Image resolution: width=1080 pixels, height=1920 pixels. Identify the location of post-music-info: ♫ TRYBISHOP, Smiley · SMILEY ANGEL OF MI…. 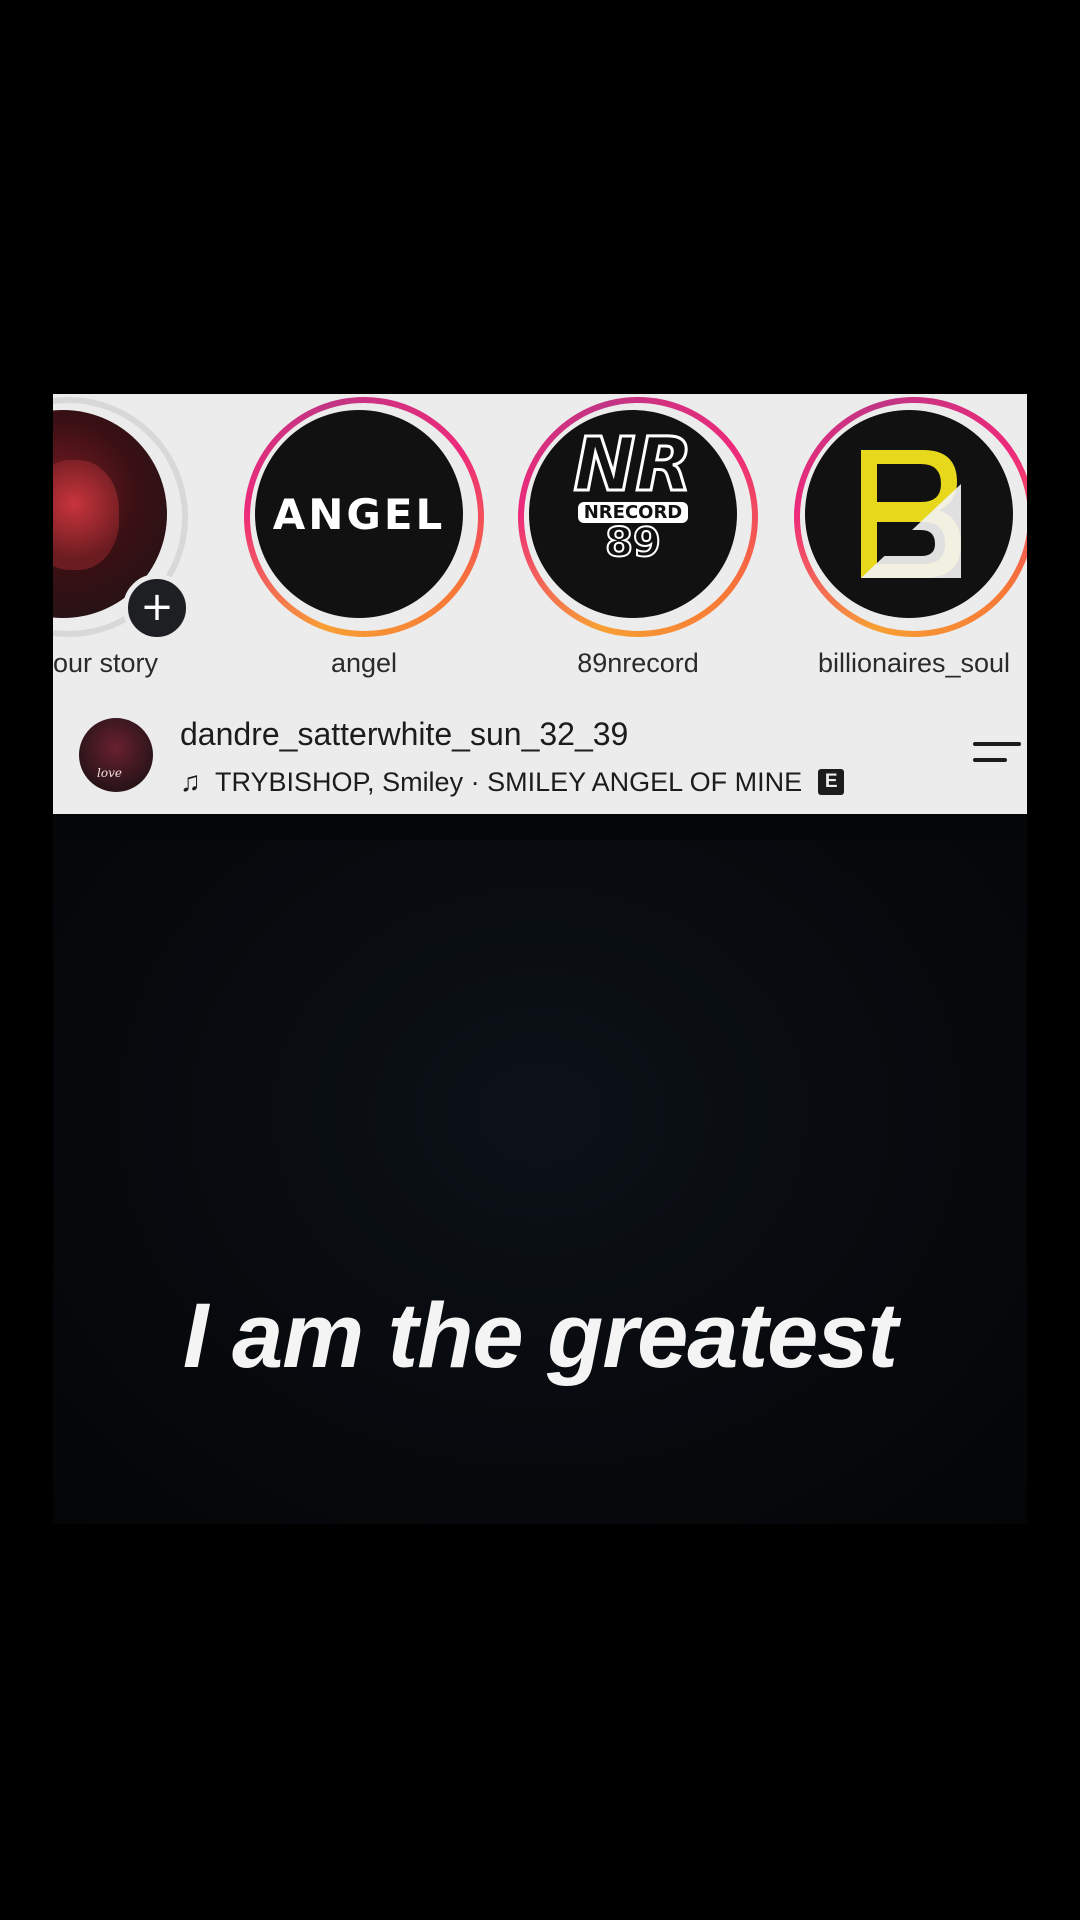
(512, 782).